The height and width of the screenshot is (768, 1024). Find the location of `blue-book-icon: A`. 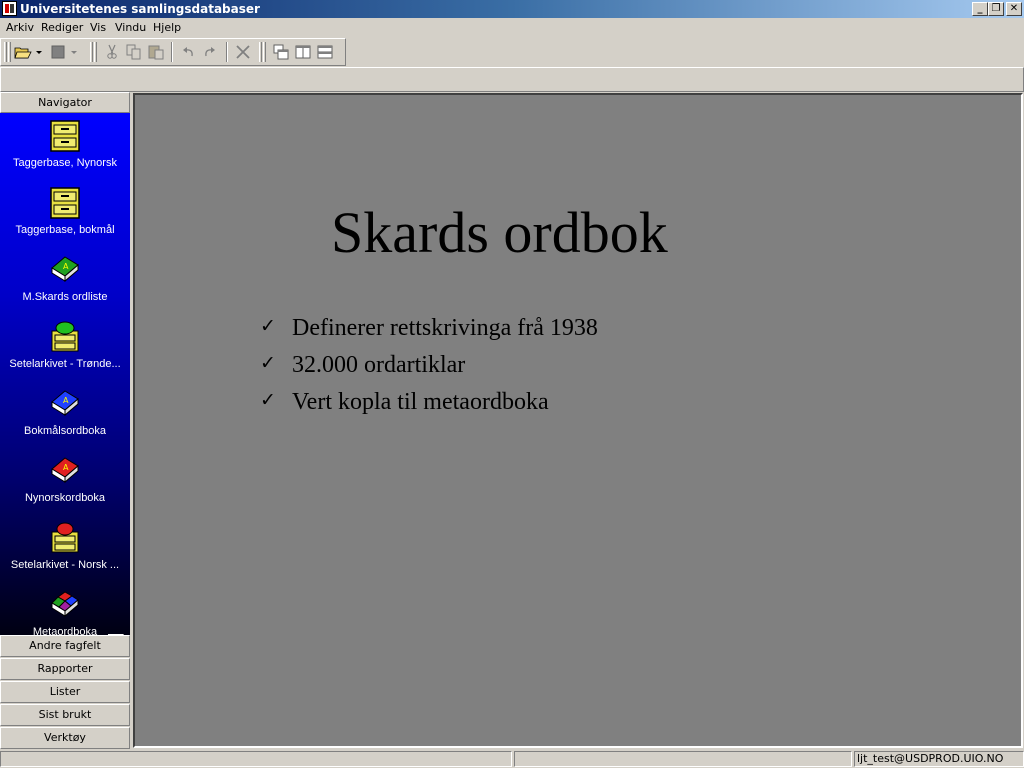

blue-book-icon: A is located at coordinates (65, 403).